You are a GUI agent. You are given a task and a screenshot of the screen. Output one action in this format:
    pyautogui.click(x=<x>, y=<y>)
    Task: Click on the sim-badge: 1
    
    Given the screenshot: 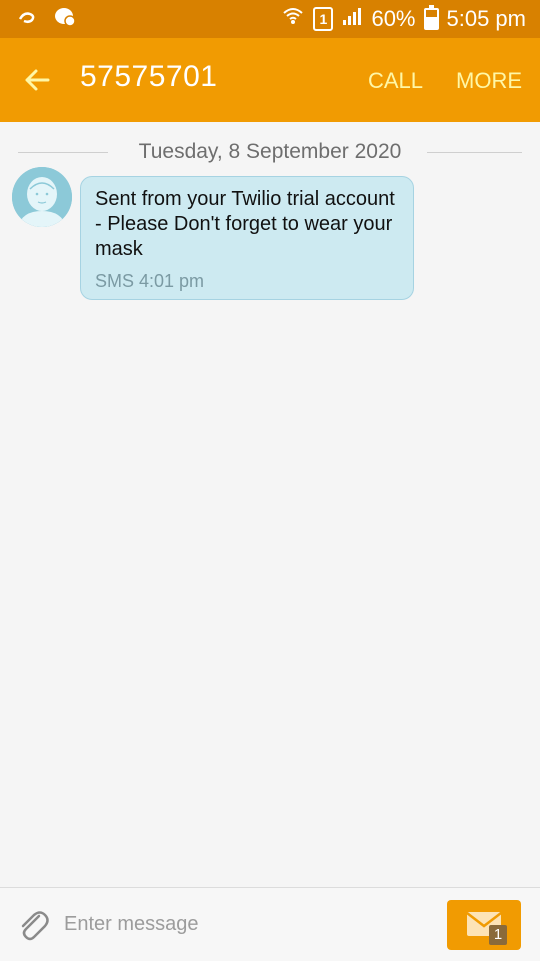 What is the action you would take?
    pyautogui.click(x=323, y=19)
    